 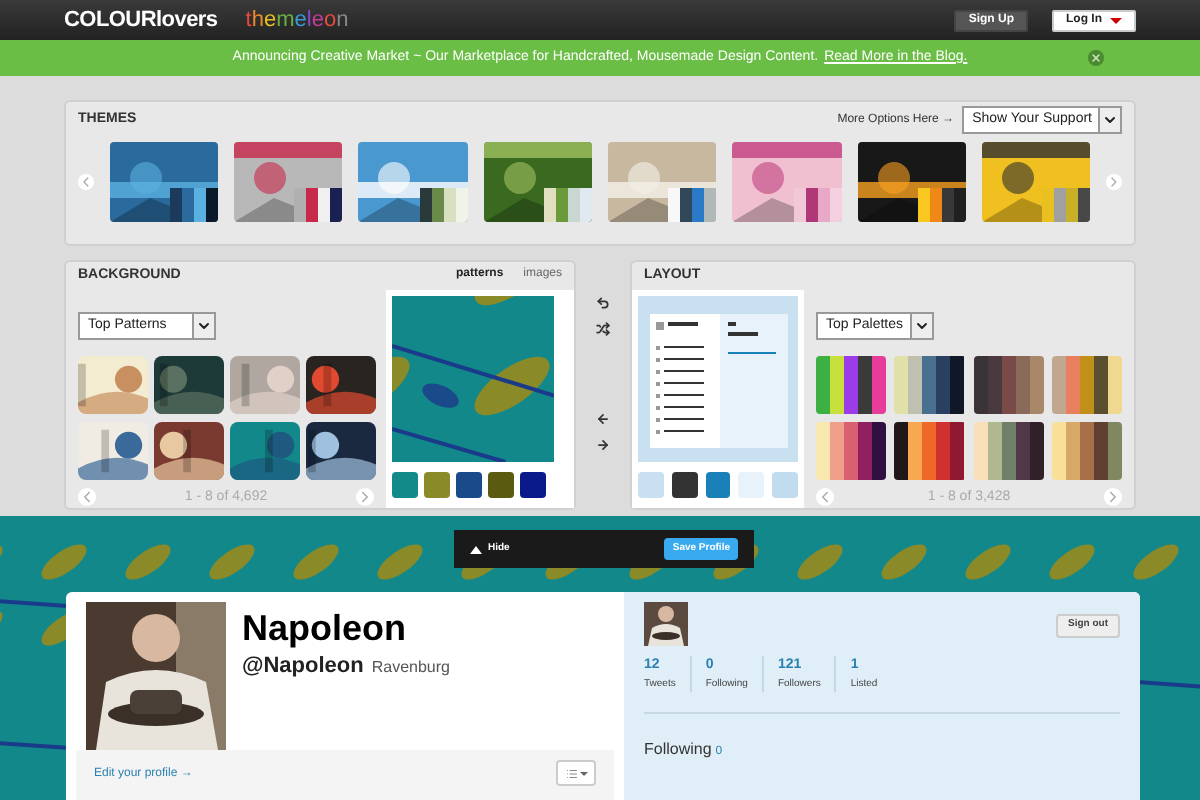 What do you see at coordinates (603, 303) in the screenshot?
I see `undo-icon` at bounding box center [603, 303].